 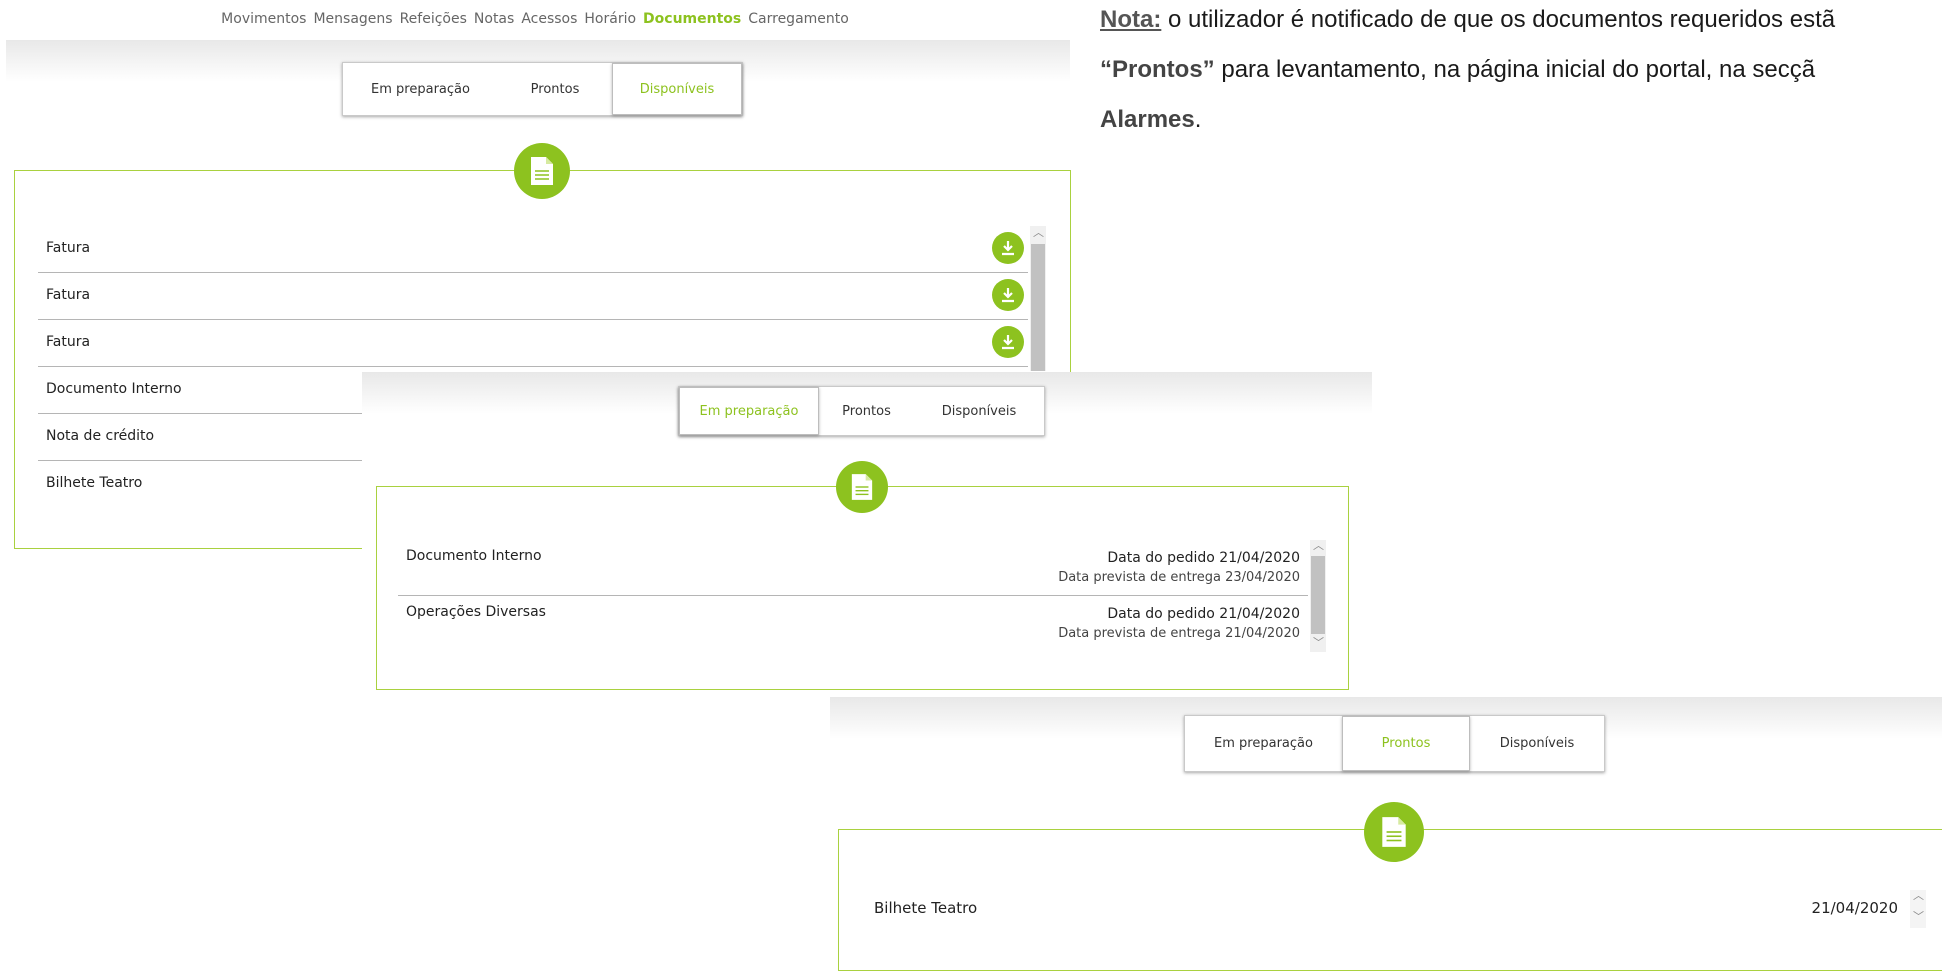 I want to click on nav-item-movimentos: Movimentos, so click(x=263, y=19).